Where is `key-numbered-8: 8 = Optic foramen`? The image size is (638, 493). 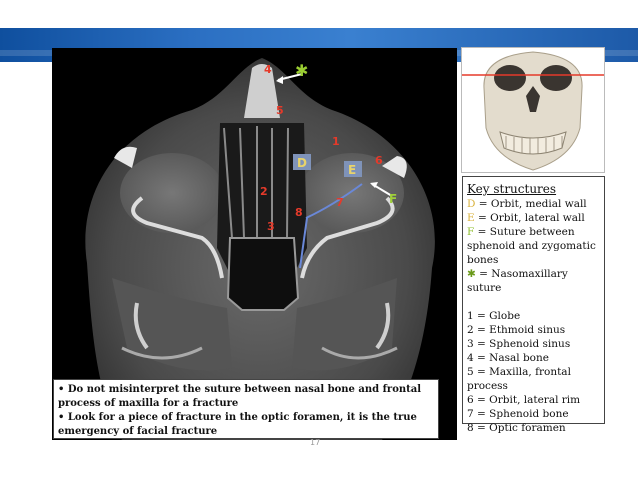
key-numbered-8: 8 = Optic foramen is located at coordinates (516, 428).